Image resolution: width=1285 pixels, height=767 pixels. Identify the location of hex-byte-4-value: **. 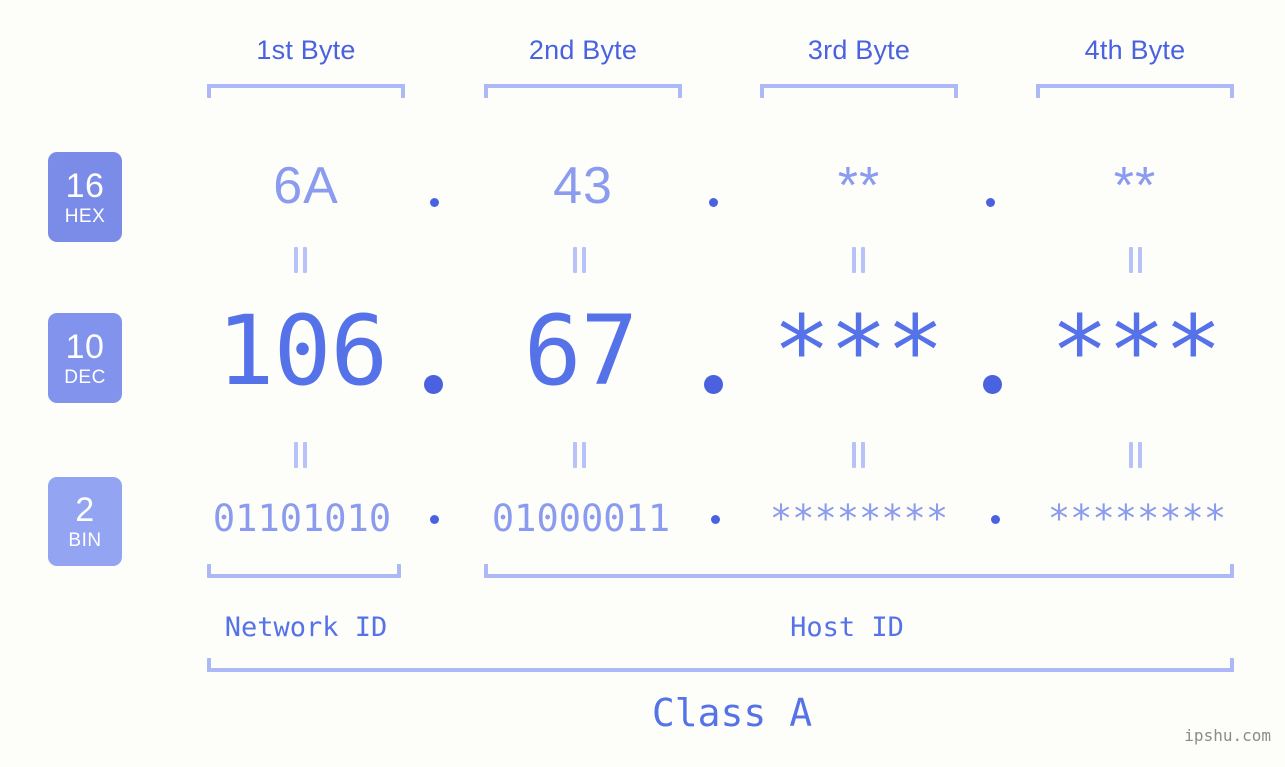
(1135, 186).